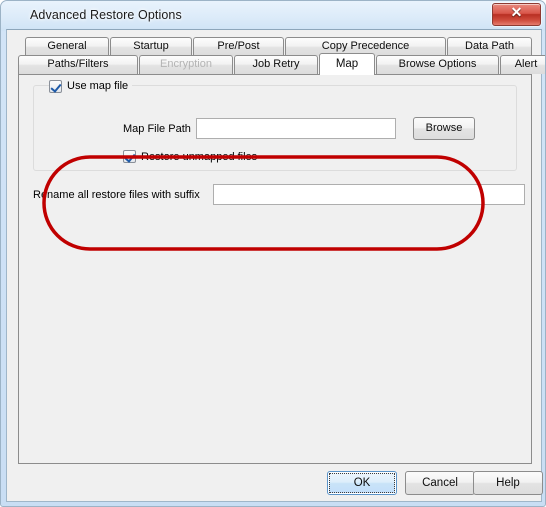  I want to click on tab-startup: Startup, so click(151, 46).